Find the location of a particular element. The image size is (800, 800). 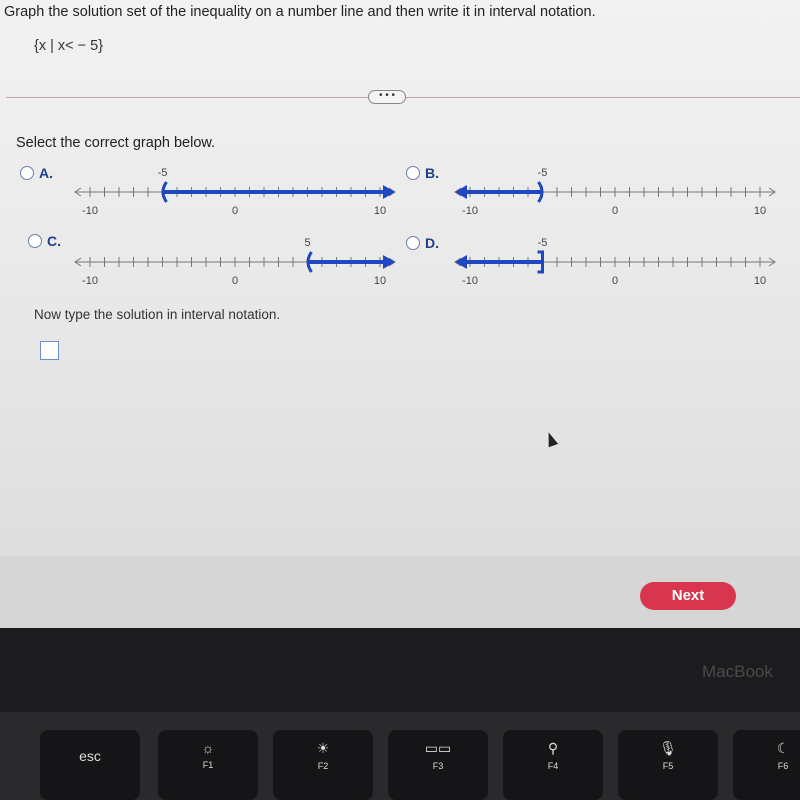

key-icon: ☀ is located at coordinates (323, 748).